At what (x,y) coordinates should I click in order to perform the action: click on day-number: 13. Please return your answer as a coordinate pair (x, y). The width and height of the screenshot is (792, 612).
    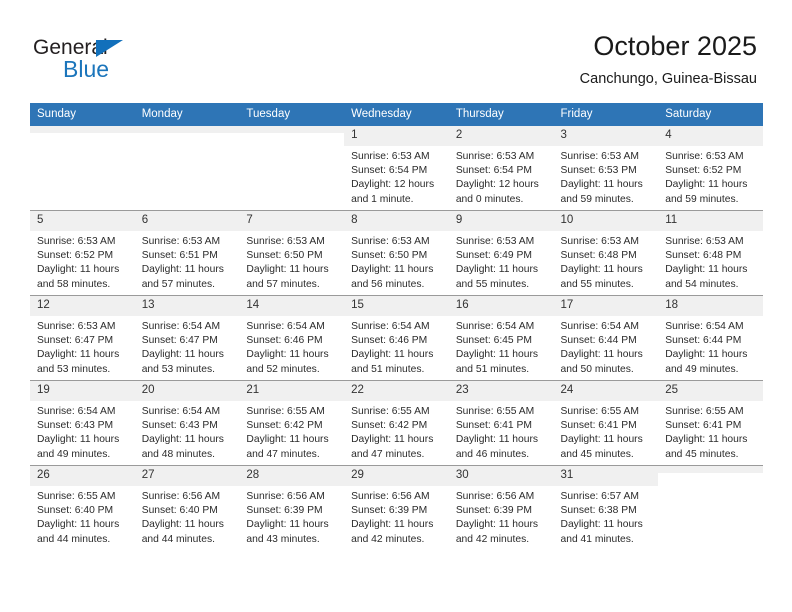
    Looking at the image, I should click on (187, 306).